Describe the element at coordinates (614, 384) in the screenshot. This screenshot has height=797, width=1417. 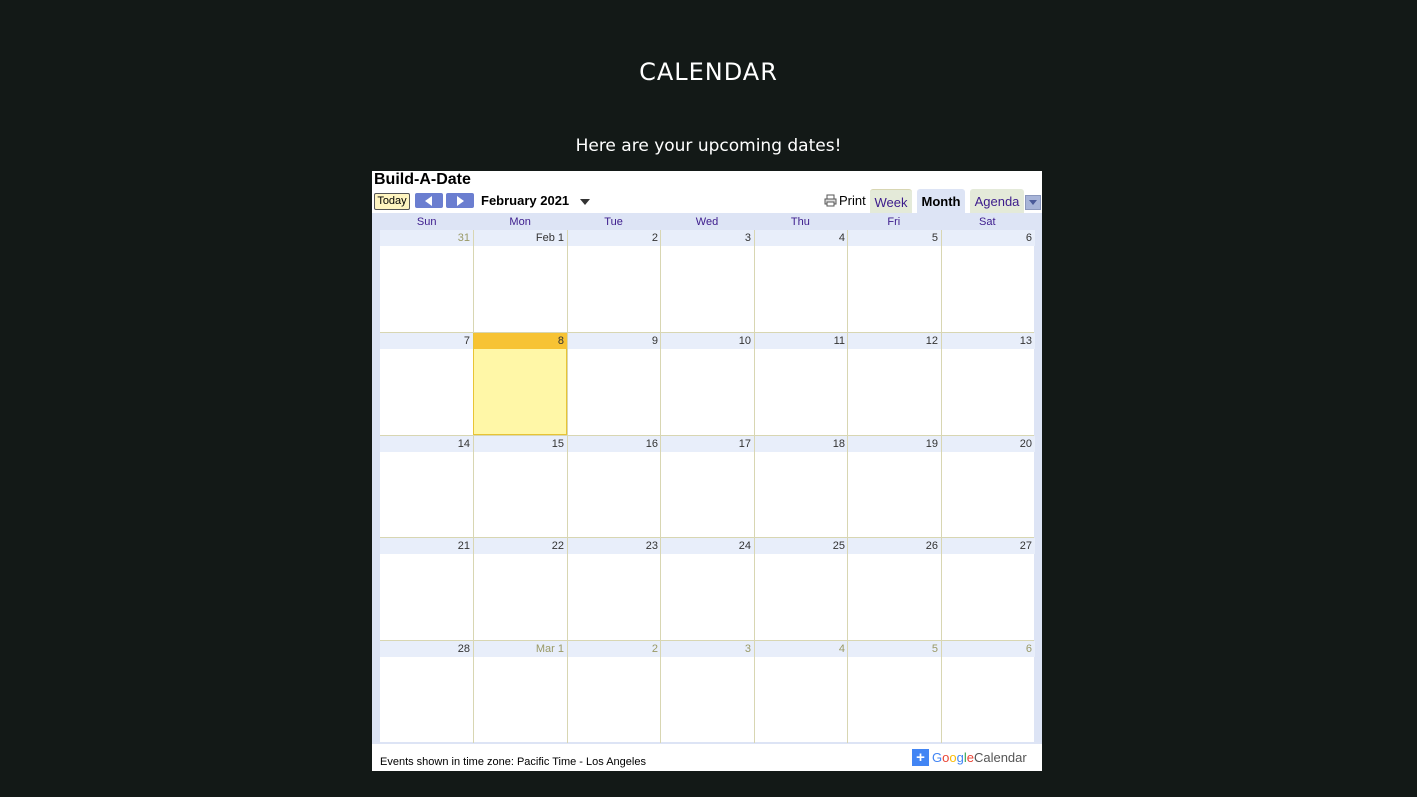
I see `day-cell: 9` at that location.